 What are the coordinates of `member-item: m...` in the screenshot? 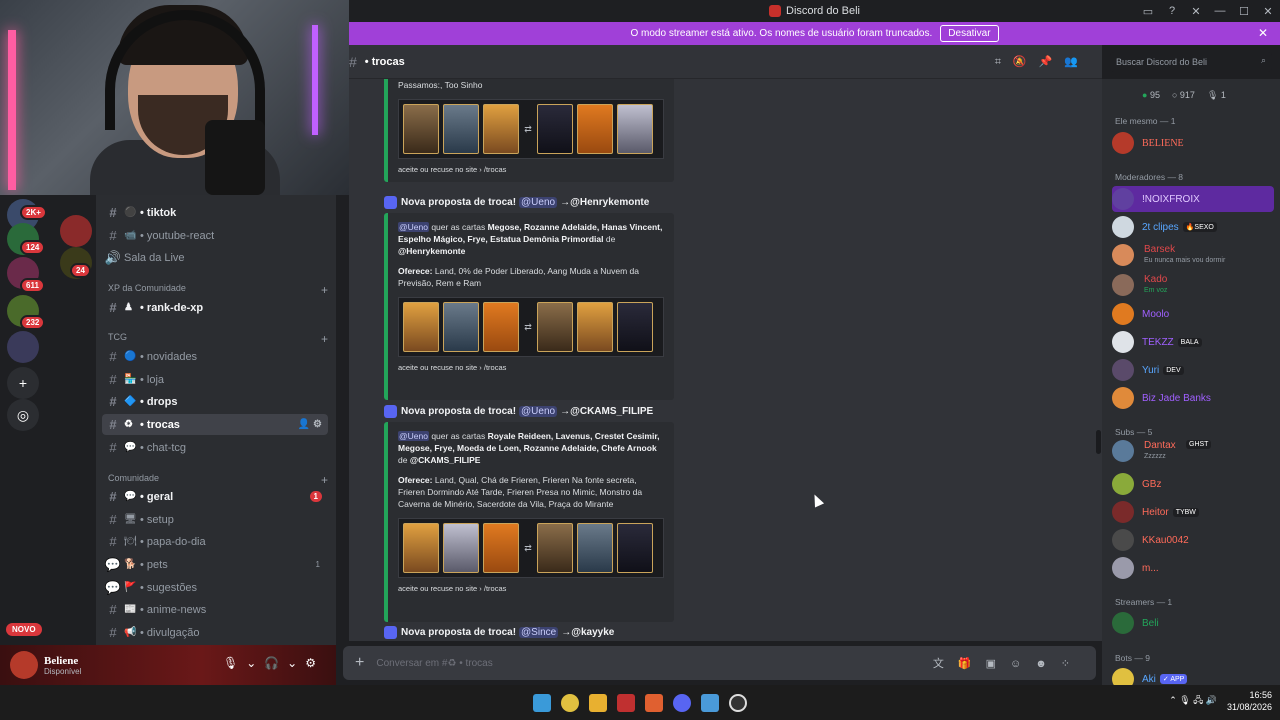 It's located at (1193, 568).